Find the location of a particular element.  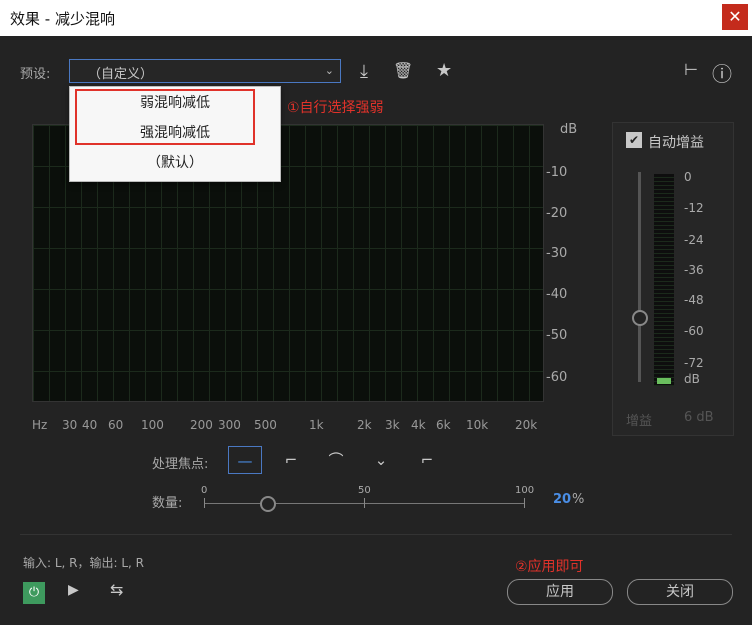

freq-label: 1k is located at coordinates (316, 425).